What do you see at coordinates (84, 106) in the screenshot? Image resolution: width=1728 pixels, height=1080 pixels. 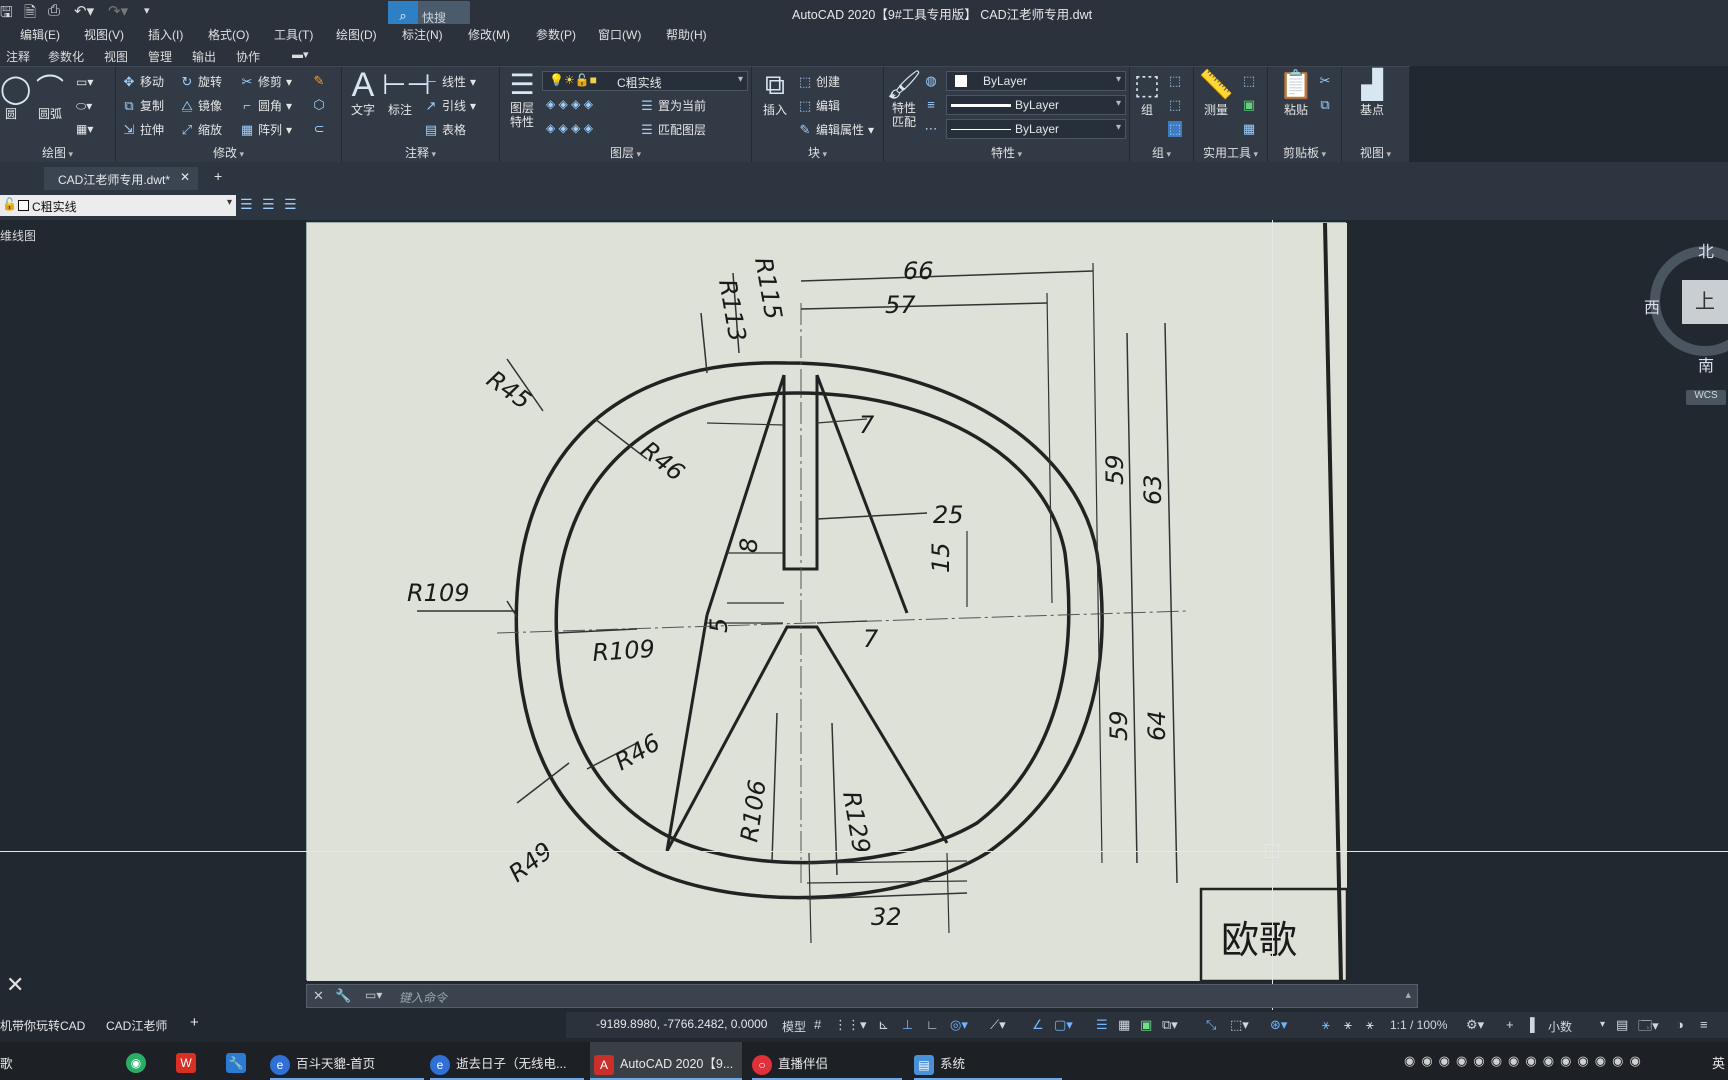 I see `ellipse-icon: ⬭▾` at bounding box center [84, 106].